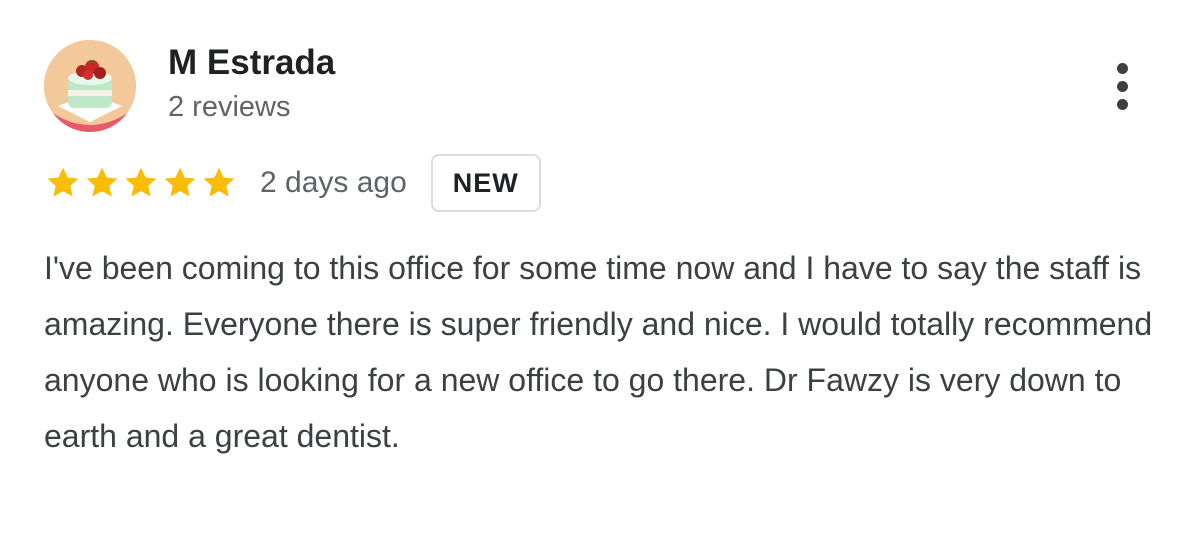 The width and height of the screenshot is (1200, 553). Describe the element at coordinates (229, 107) in the screenshot. I see `review-count: 2 reviews` at that location.